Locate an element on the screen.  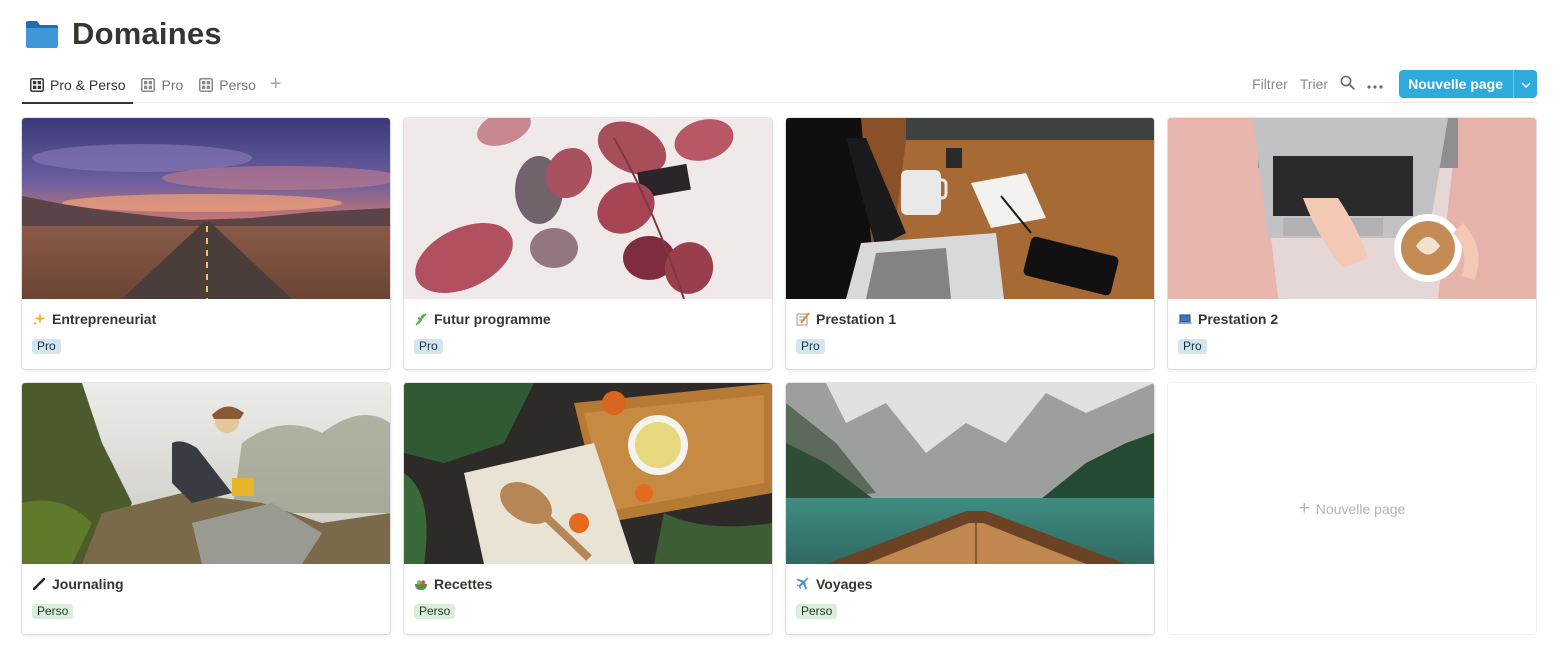
chevron-down-icon is located at coordinates (1525, 84).